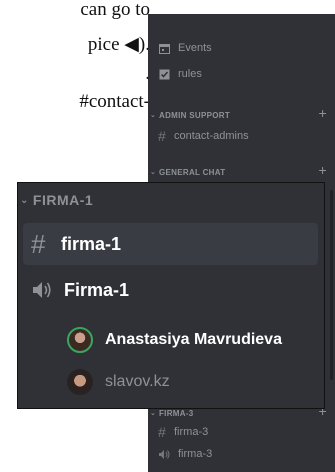  Describe the element at coordinates (114, 102) in the screenshot. I see `document-line-4: #contact-` at that location.